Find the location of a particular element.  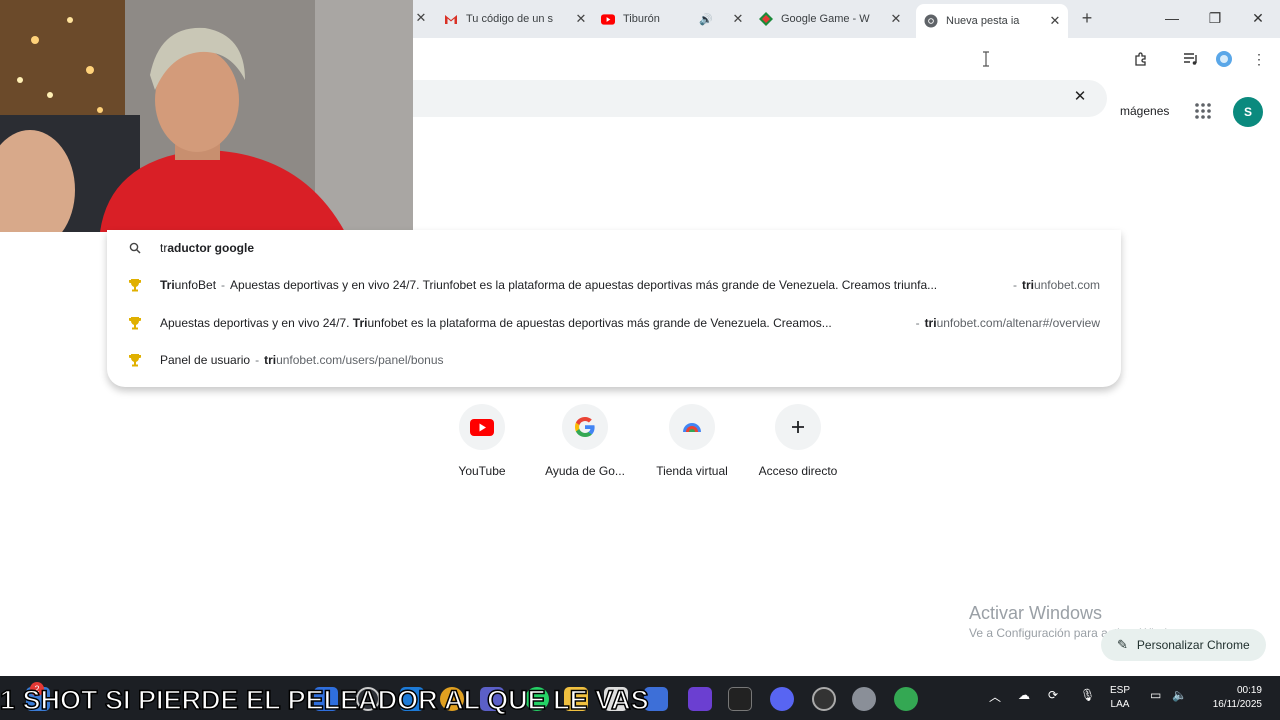

shortcut-add: Acceso directo is located at coordinates (798, 441).